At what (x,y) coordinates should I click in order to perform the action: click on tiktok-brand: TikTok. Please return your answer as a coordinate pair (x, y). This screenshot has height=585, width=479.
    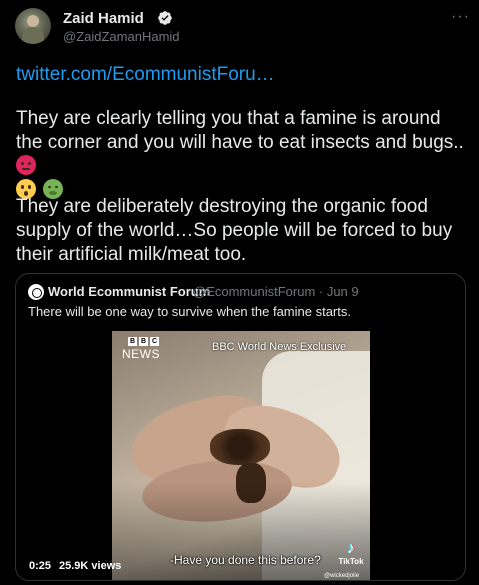
    Looking at the image, I should click on (351, 561).